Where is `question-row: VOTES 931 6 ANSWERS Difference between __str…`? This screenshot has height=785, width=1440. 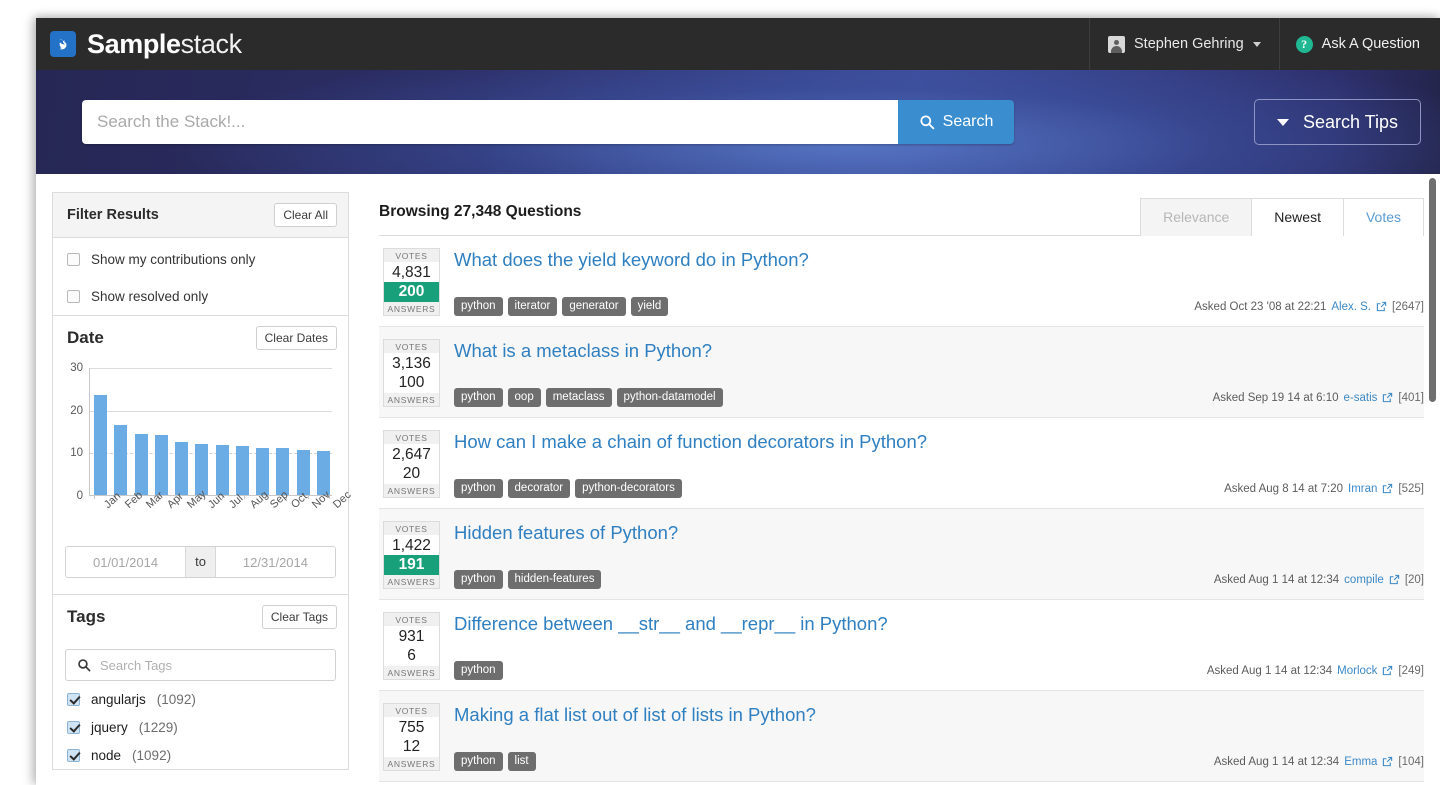 question-row: VOTES 931 6 ANSWERS Difference between __str… is located at coordinates (901, 645).